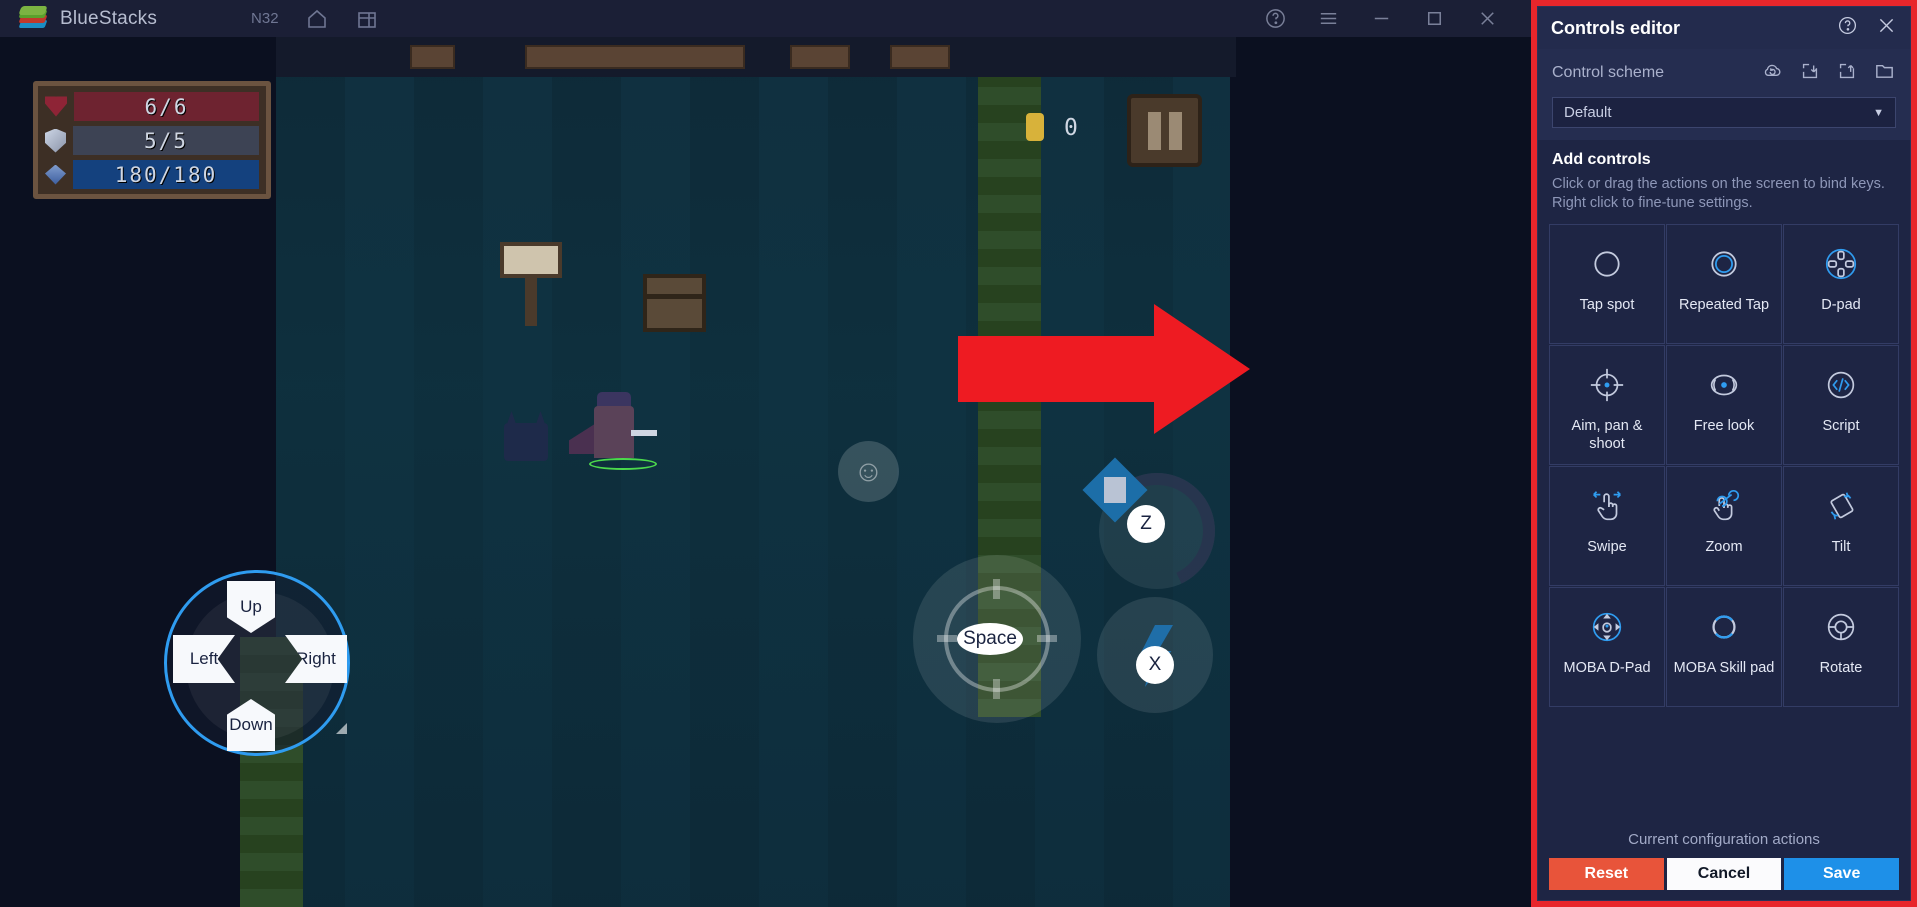 This screenshot has height=907, width=1917. I want to click on signpost, so click(531, 284).